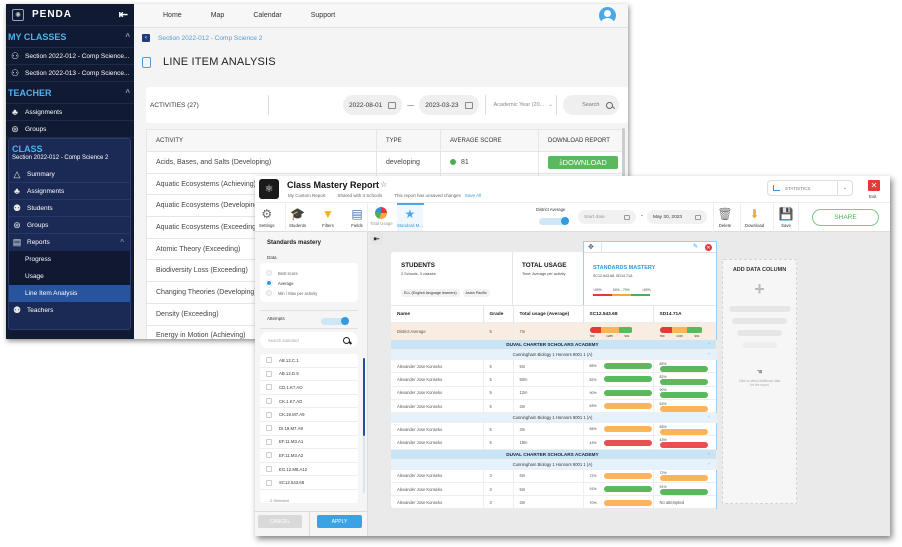  I want to click on sidebar-item-class-assignments: ♣ Assignments, so click(69, 191).